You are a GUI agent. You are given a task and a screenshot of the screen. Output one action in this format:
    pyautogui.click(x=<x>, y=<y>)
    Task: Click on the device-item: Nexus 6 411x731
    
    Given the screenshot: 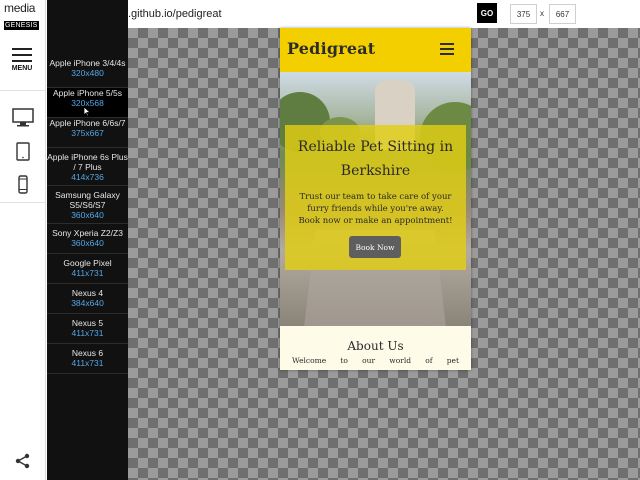 What is the action you would take?
    pyautogui.click(x=87, y=359)
    